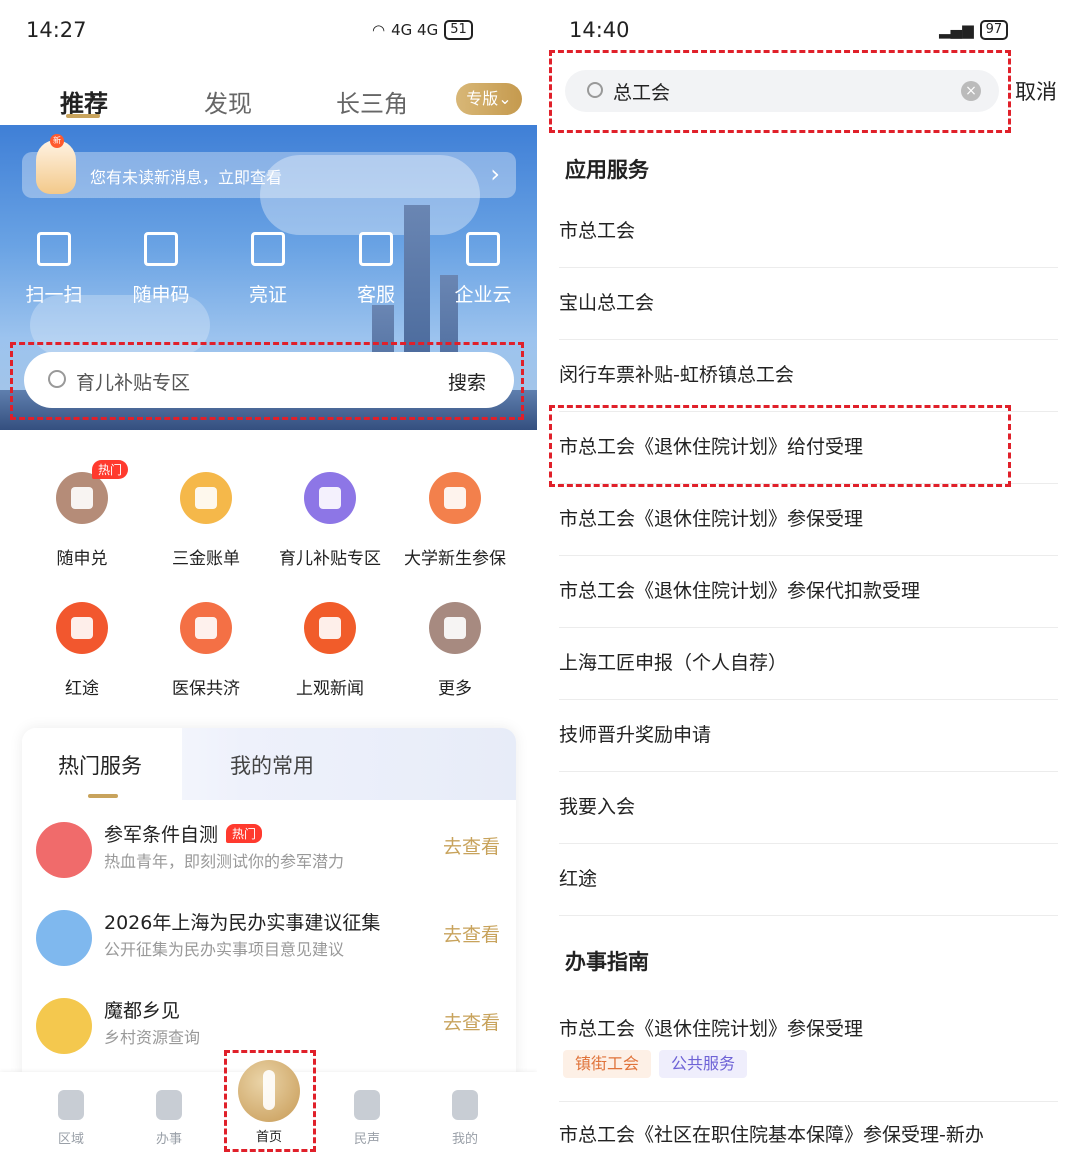  Describe the element at coordinates (808, 1055) in the screenshot. I see `guide-item: 市总工会《退休住院计划》参保受理 镇街工会 公共服务` at that location.